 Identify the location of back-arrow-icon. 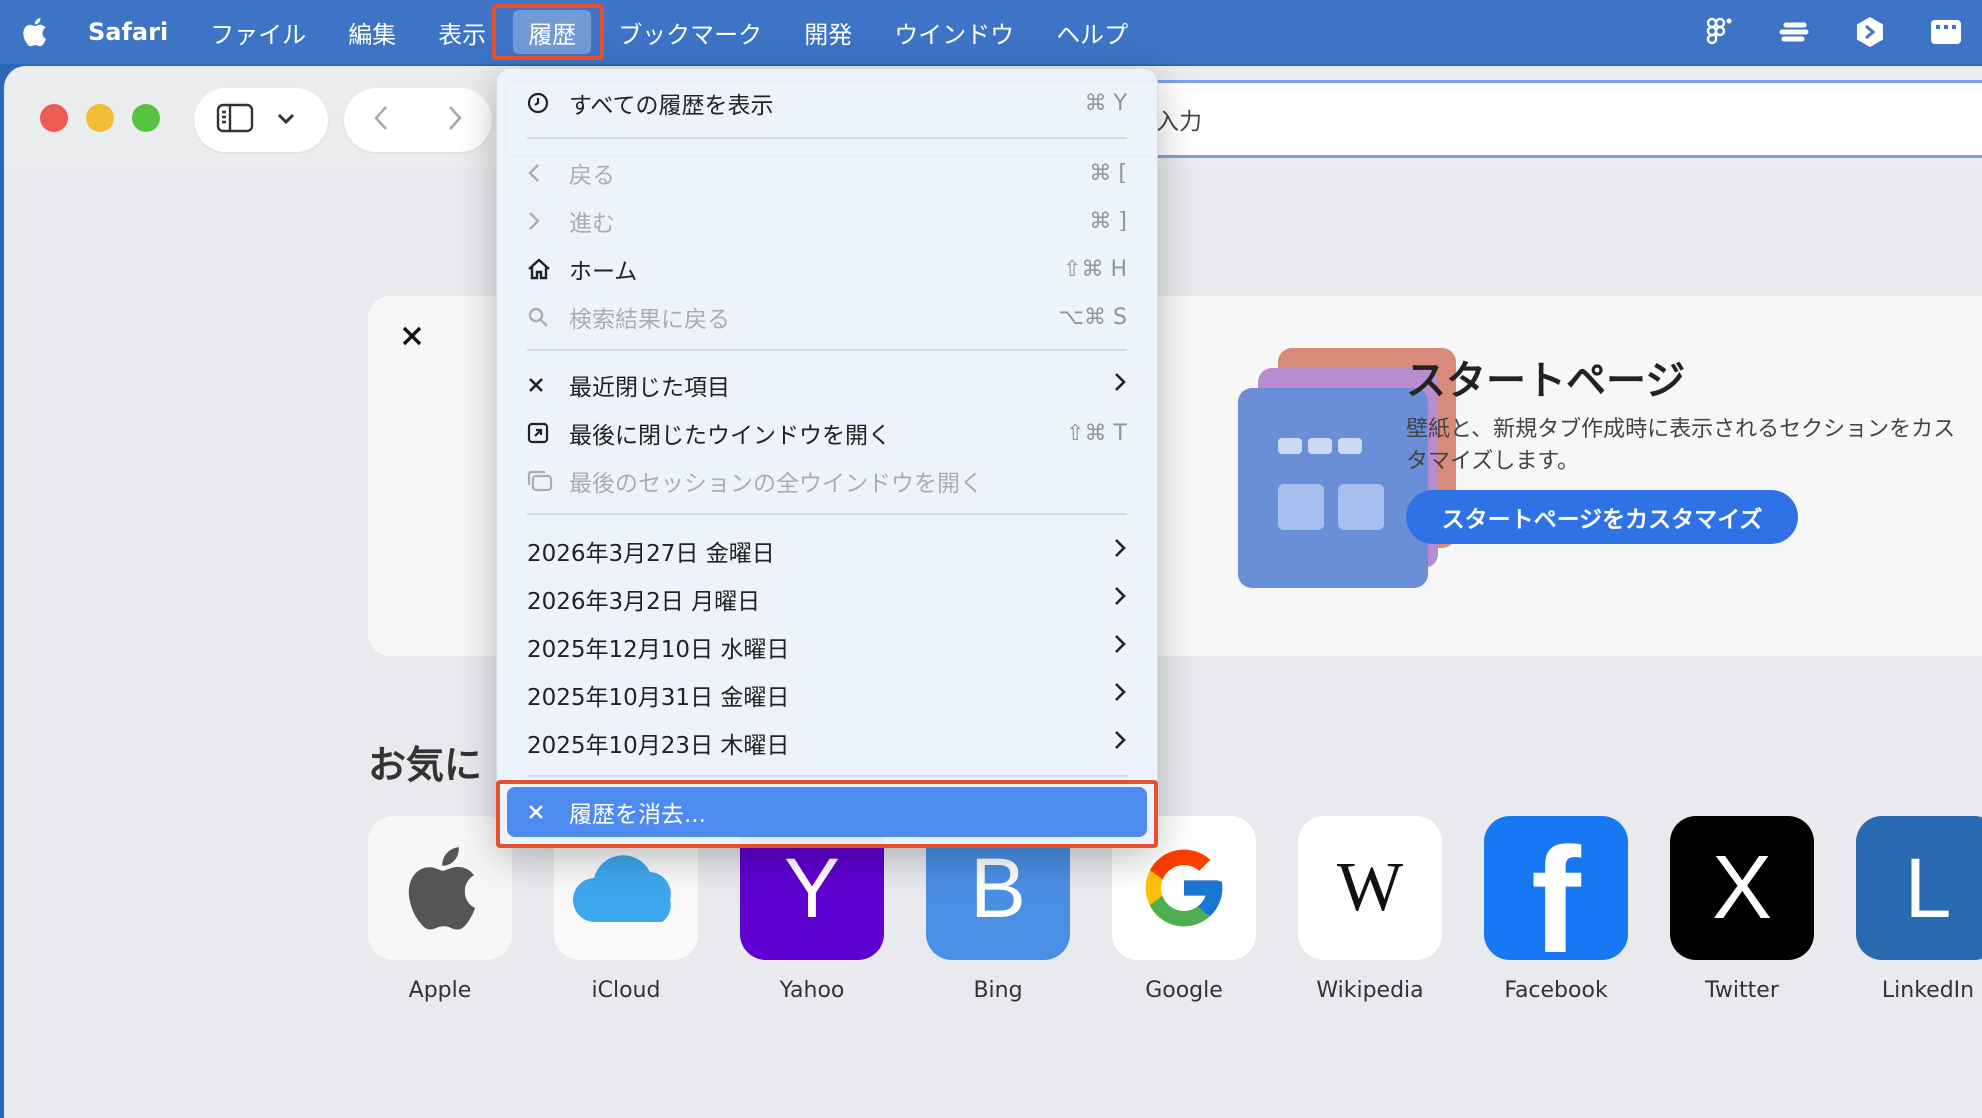
(381, 120).